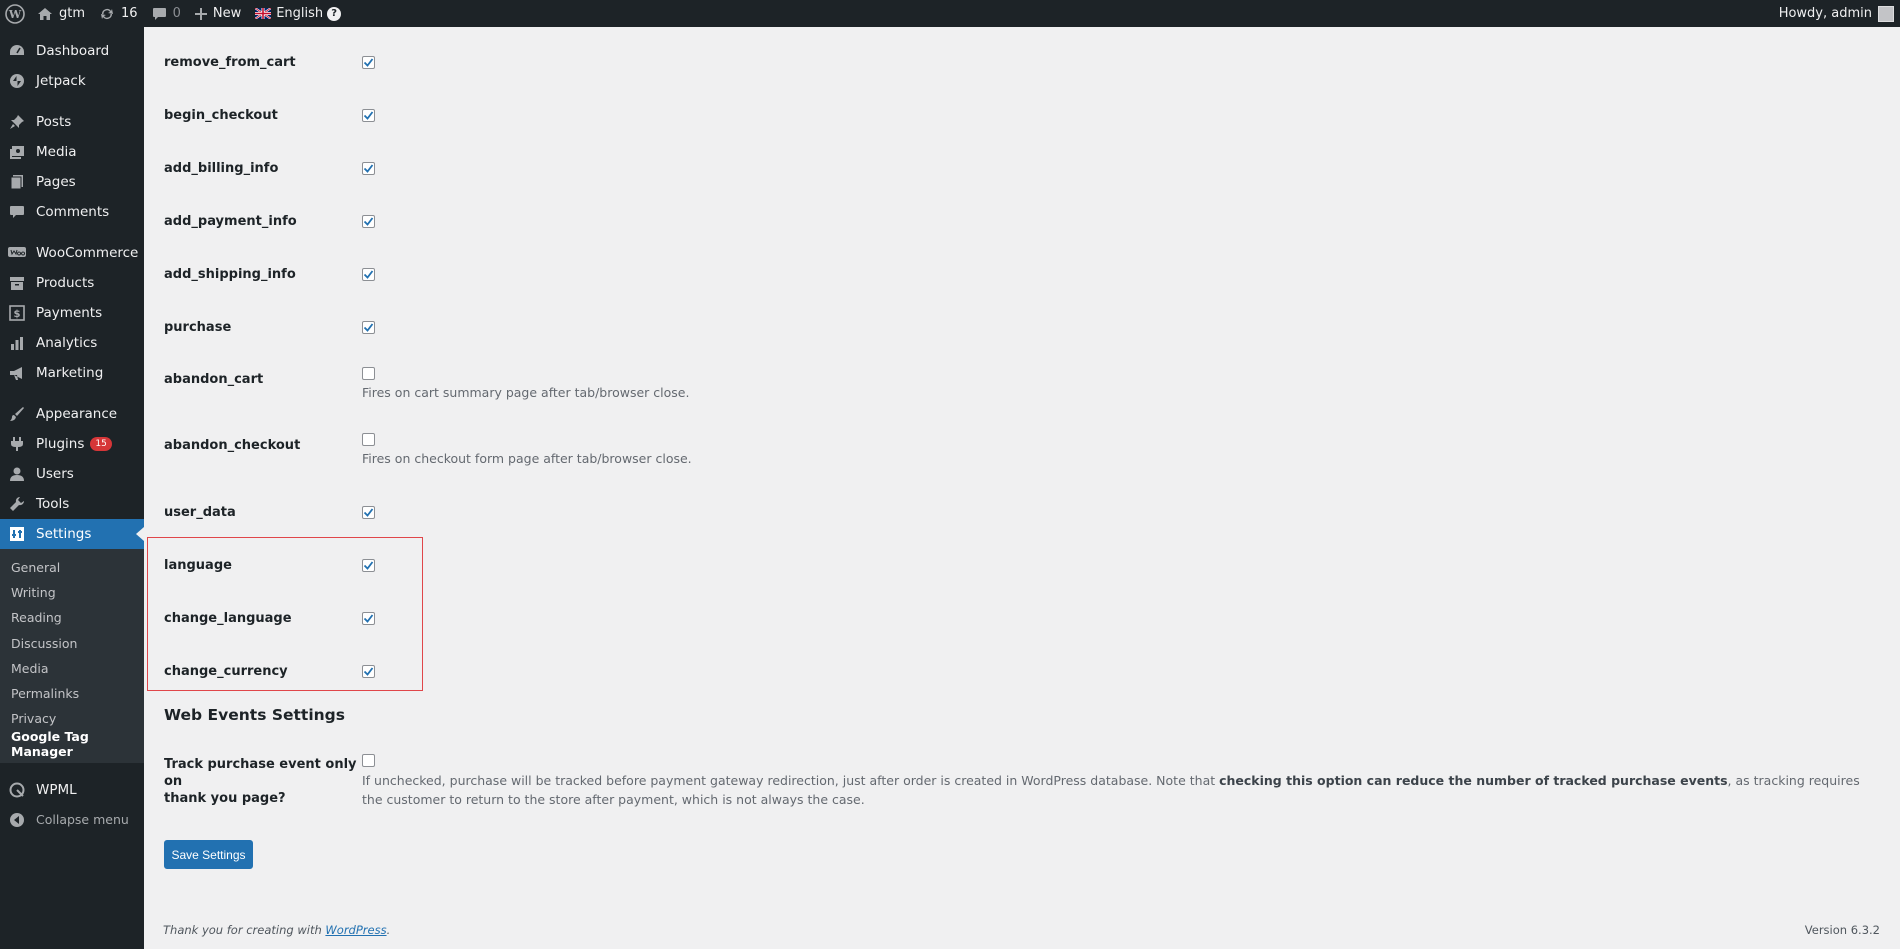 The height and width of the screenshot is (949, 1900). Describe the element at coordinates (72, 504) in the screenshot. I see `sidebar-item-tools: Tools` at that location.